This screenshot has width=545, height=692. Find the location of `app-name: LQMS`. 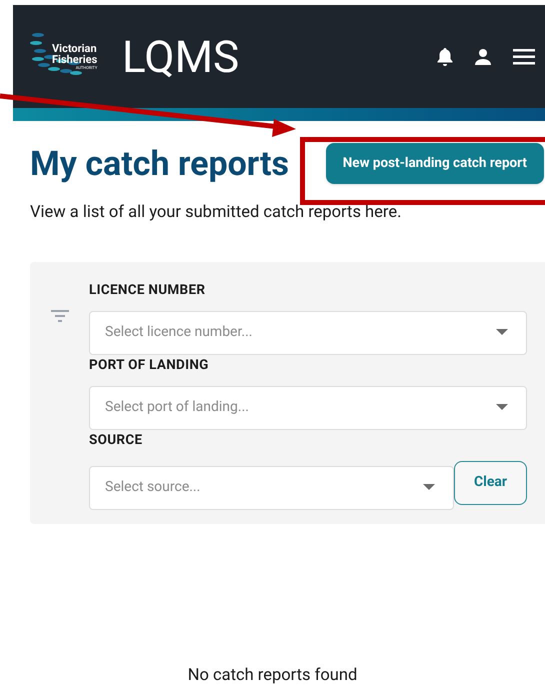

app-name: LQMS is located at coordinates (181, 56).